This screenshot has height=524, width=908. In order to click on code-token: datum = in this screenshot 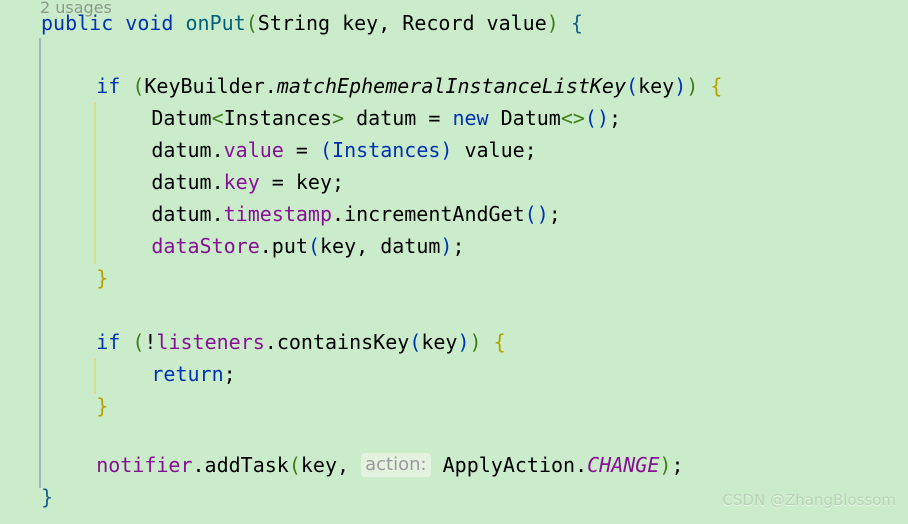, I will do `click(398, 118)`.